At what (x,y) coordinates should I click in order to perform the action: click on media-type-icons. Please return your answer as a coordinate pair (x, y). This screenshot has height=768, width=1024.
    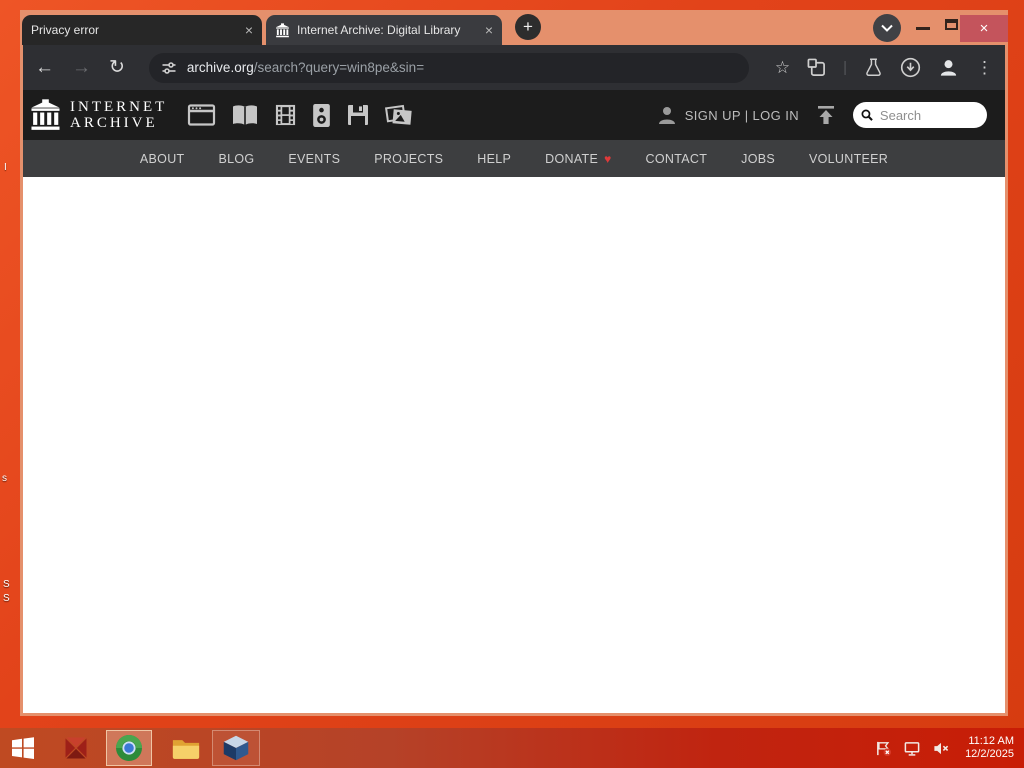
    Looking at the image, I should click on (300, 115).